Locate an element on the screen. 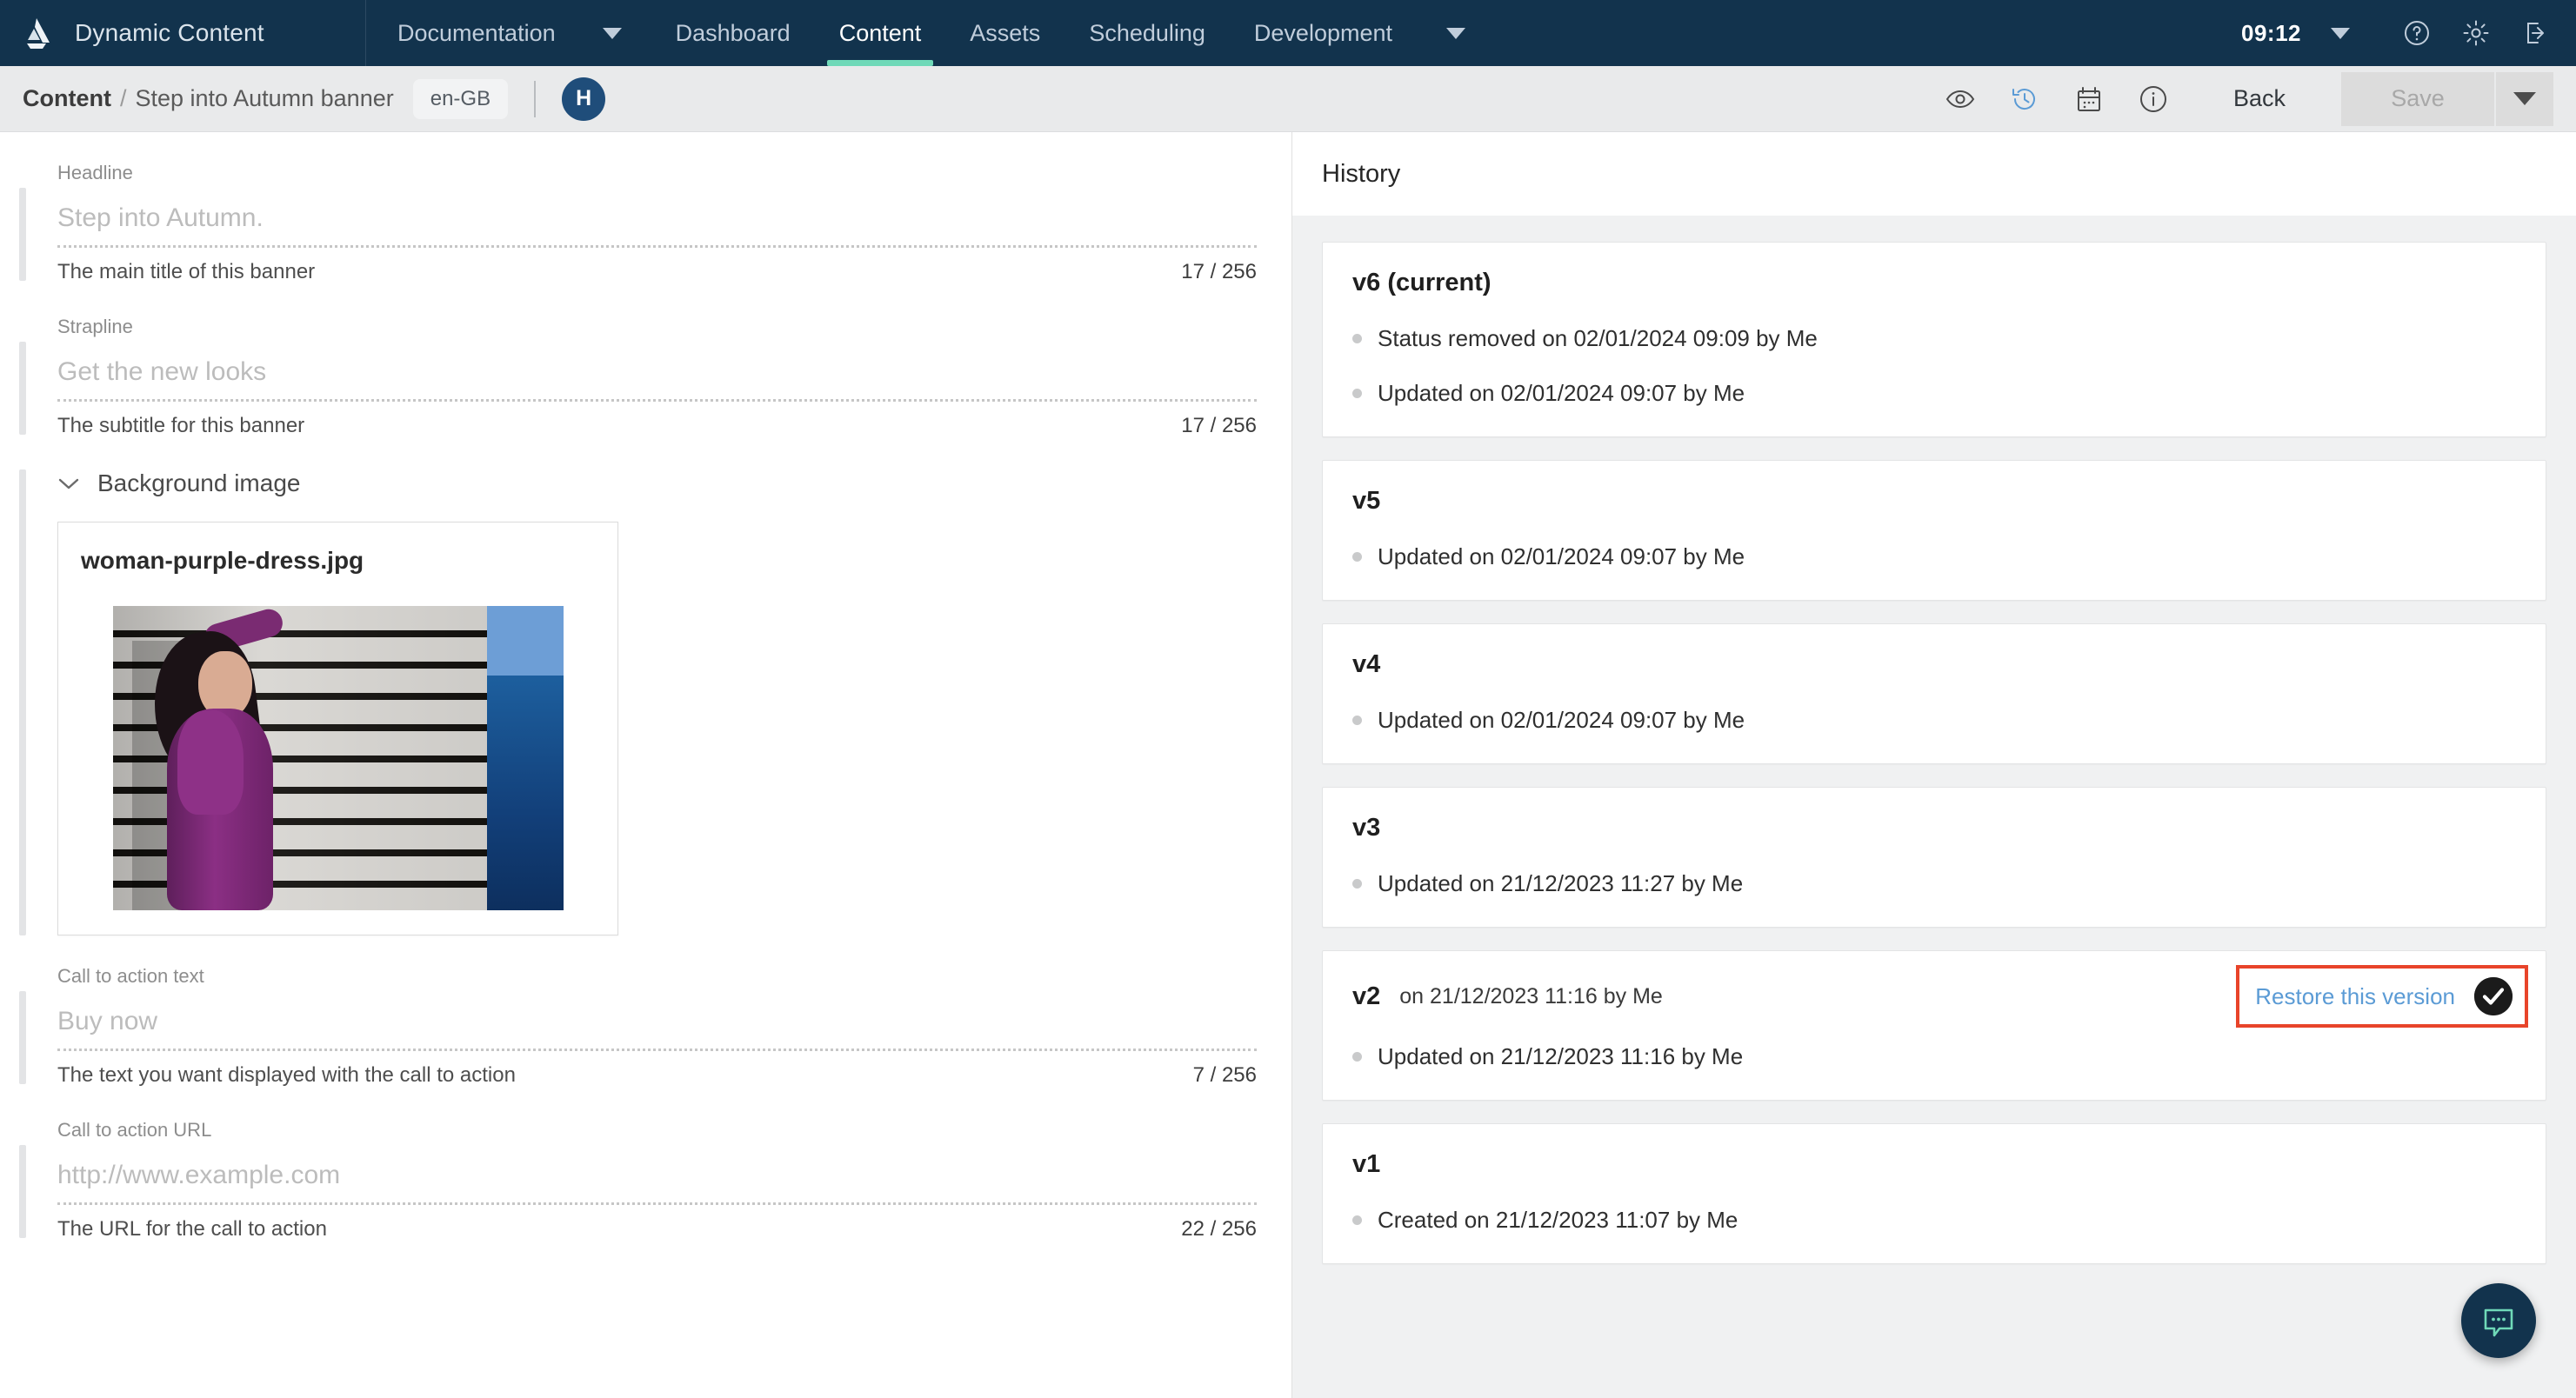 This screenshot has width=2576, height=1398. thumbnail-sky is located at coordinates (525, 641).